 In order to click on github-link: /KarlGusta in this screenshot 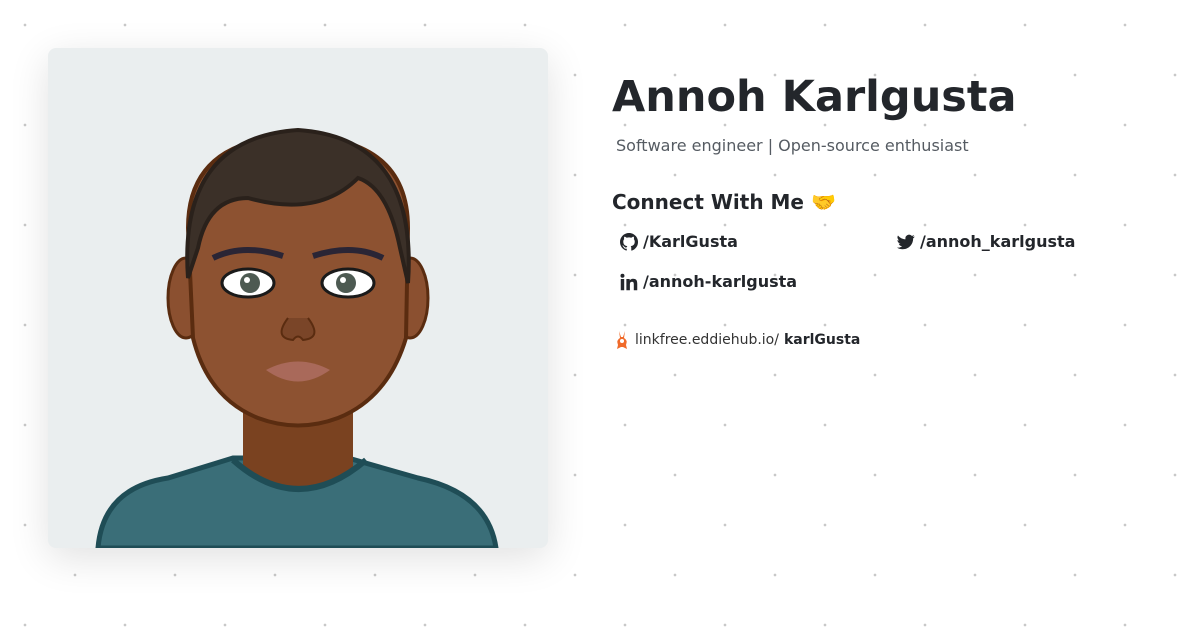, I will do `click(679, 241)`.